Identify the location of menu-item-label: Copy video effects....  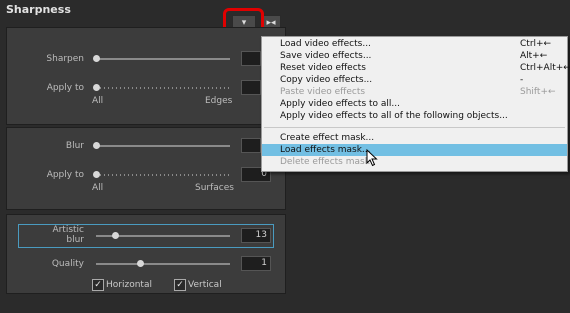
(326, 80).